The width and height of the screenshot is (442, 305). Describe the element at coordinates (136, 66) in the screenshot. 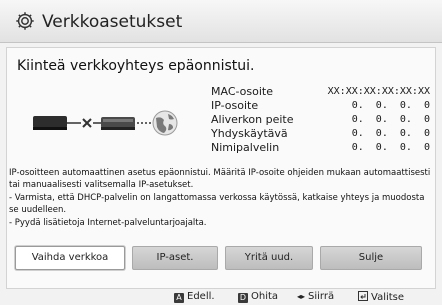

I see `error-title: Kiinteä verkkoyhteys epäonnistui.` at that location.